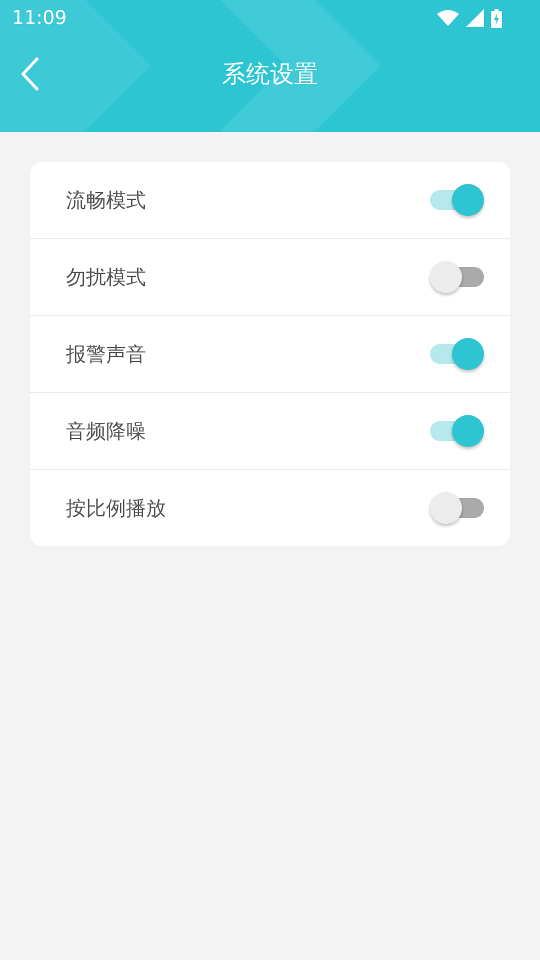 The height and width of the screenshot is (960, 540). Describe the element at coordinates (496, 18) in the screenshot. I see `battery-charging-icon` at that location.